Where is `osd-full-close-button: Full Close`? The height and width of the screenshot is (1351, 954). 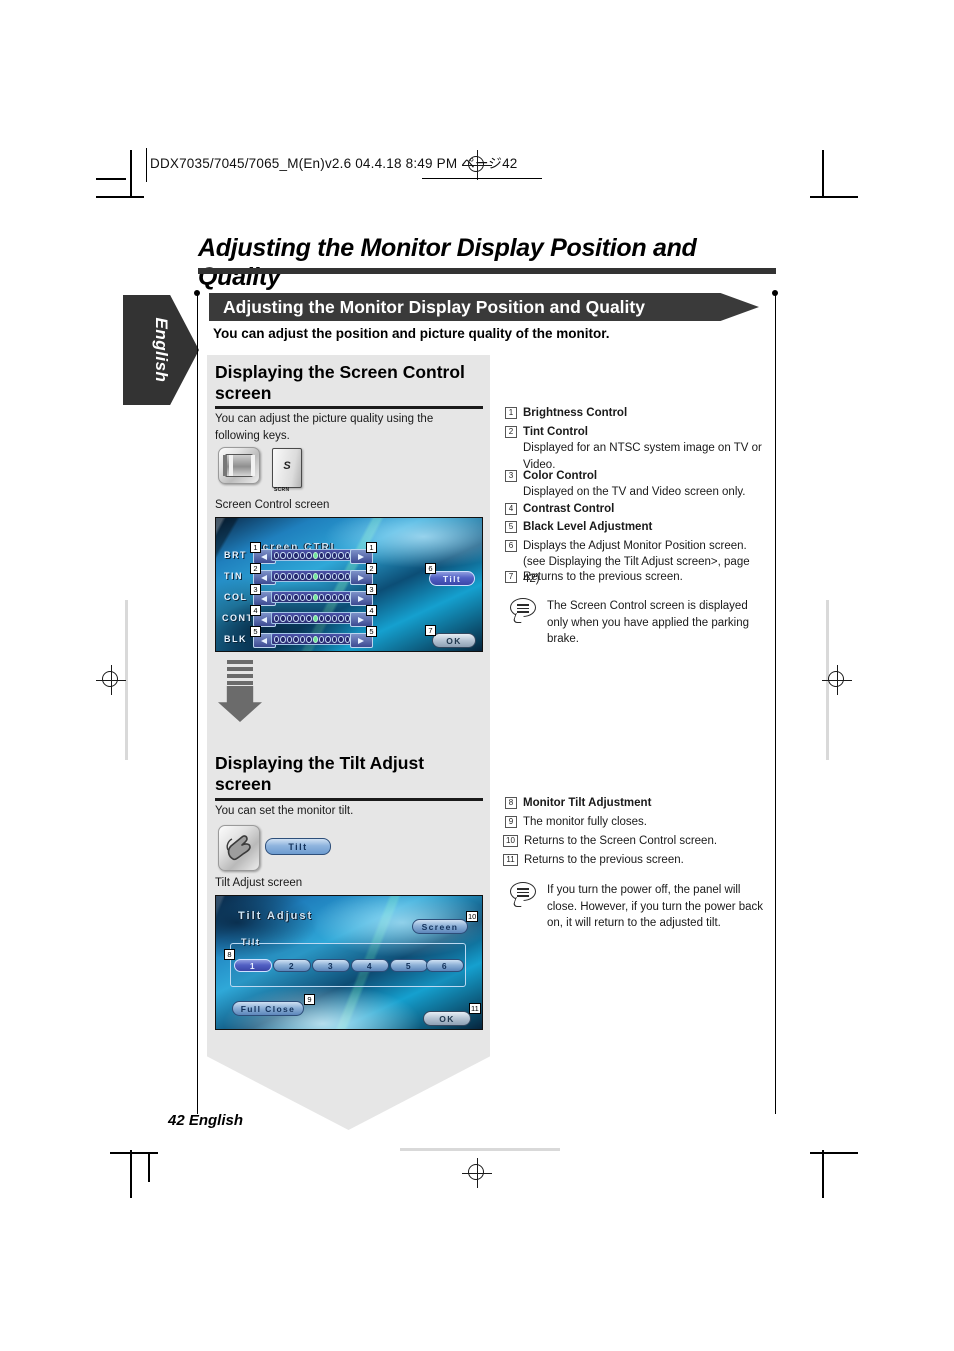 osd-full-close-button: Full Close is located at coordinates (268, 1008).